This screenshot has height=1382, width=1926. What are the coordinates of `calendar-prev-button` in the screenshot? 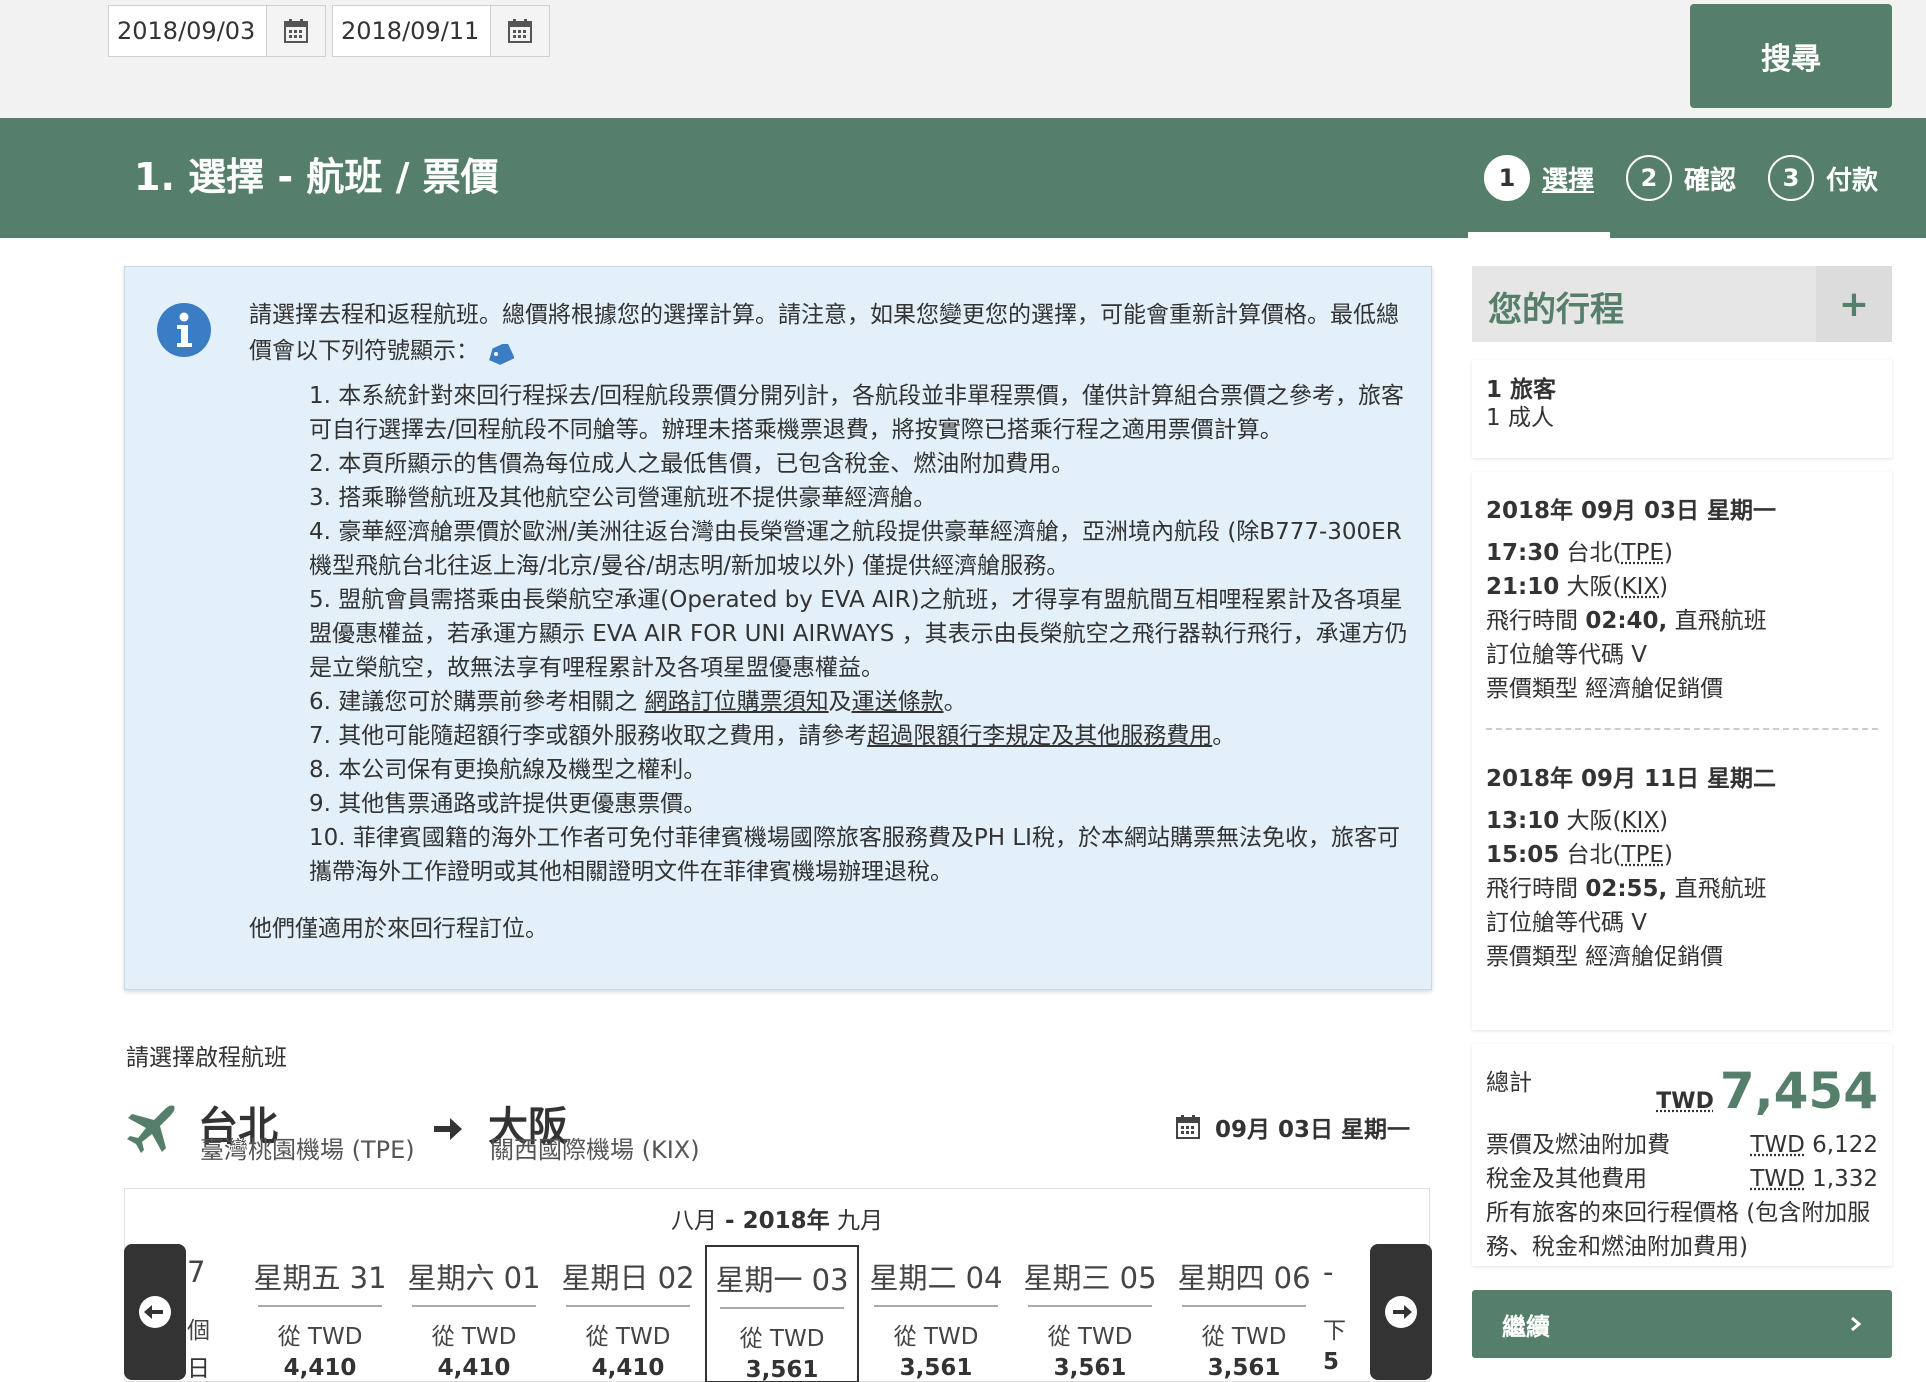 It's located at (155, 1312).